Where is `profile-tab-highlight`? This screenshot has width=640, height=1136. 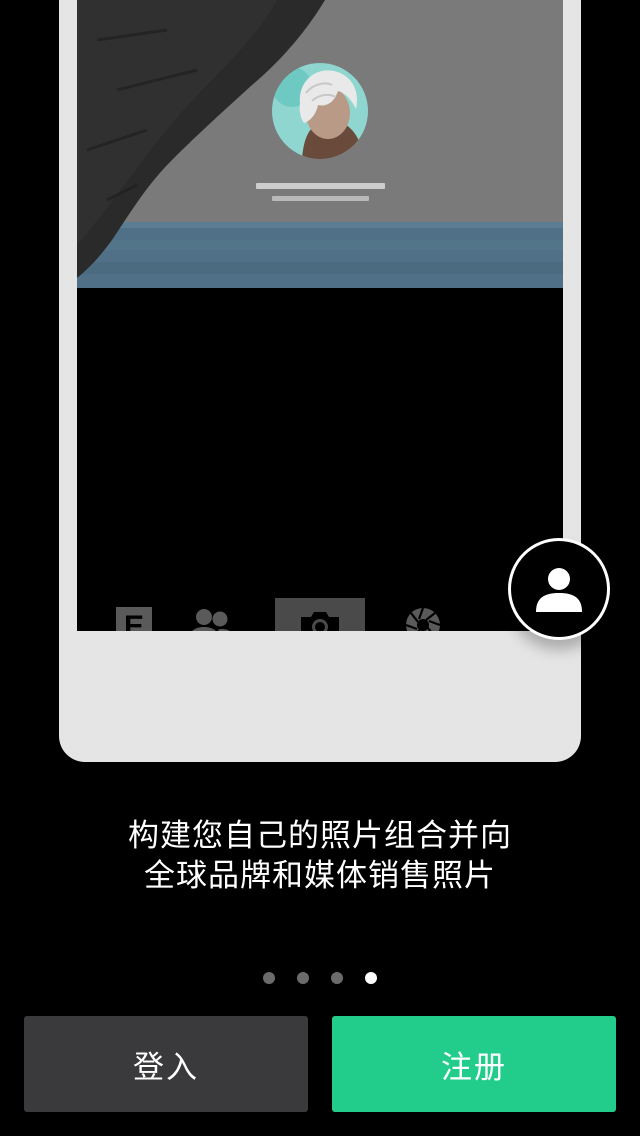 profile-tab-highlight is located at coordinates (559, 589).